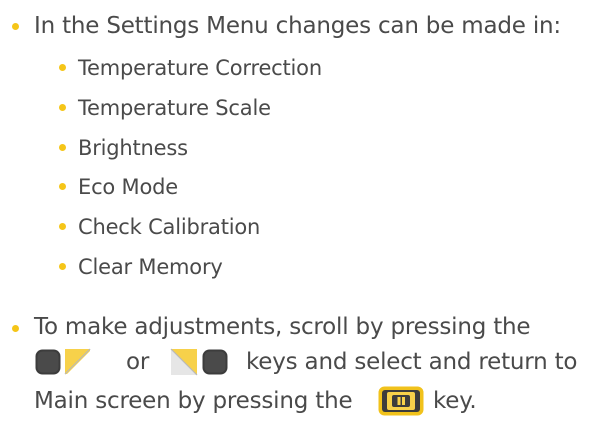 The image size is (603, 427). I want to click on menu-item-brightness: Brightness, so click(133, 148).